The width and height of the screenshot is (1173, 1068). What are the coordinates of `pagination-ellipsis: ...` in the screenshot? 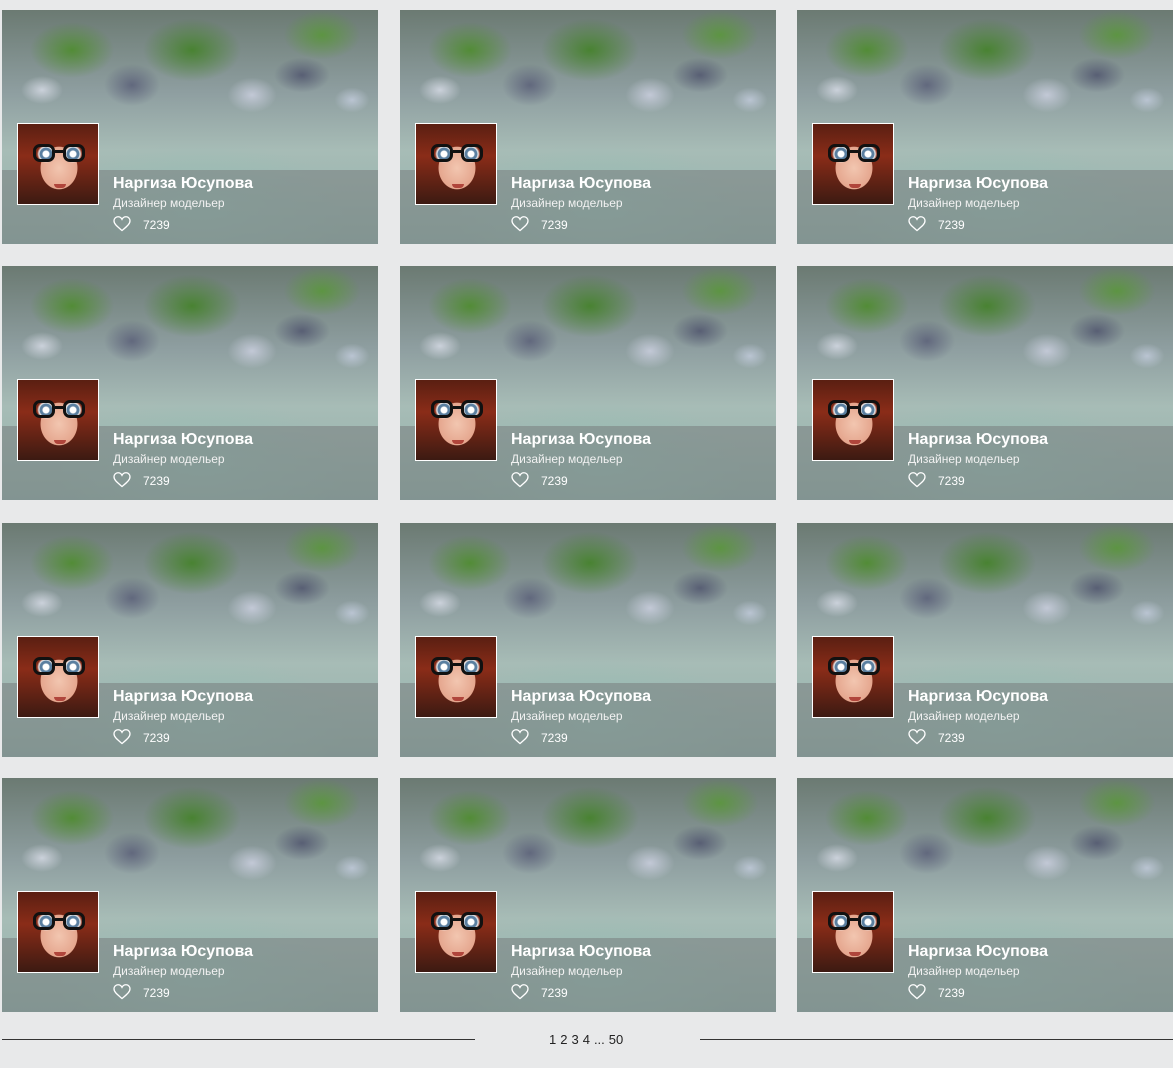 It's located at (599, 1039).